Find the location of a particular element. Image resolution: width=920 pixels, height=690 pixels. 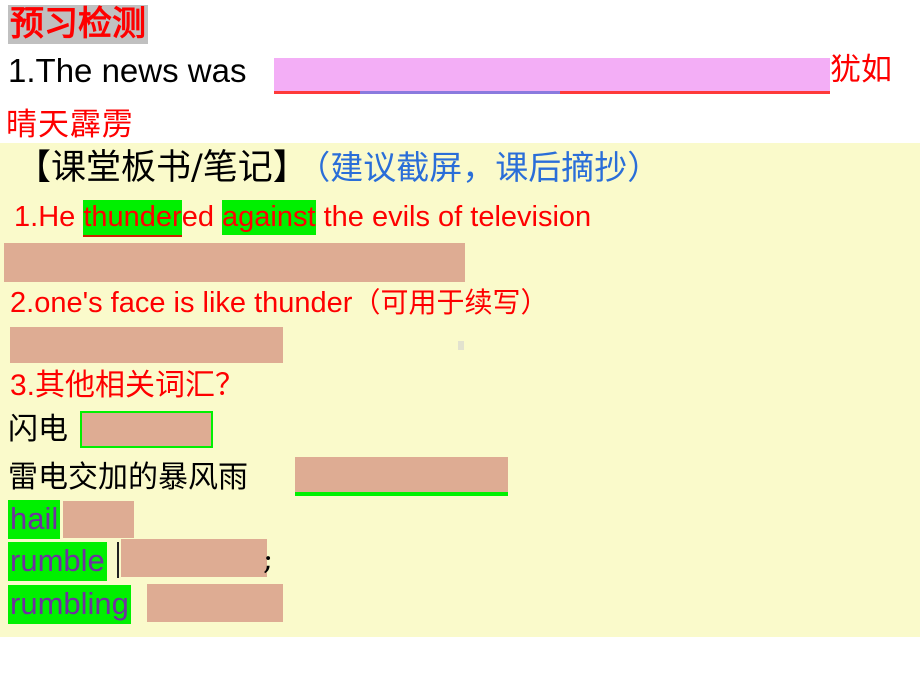

stray-pen-stroke is located at coordinates (118, 560).